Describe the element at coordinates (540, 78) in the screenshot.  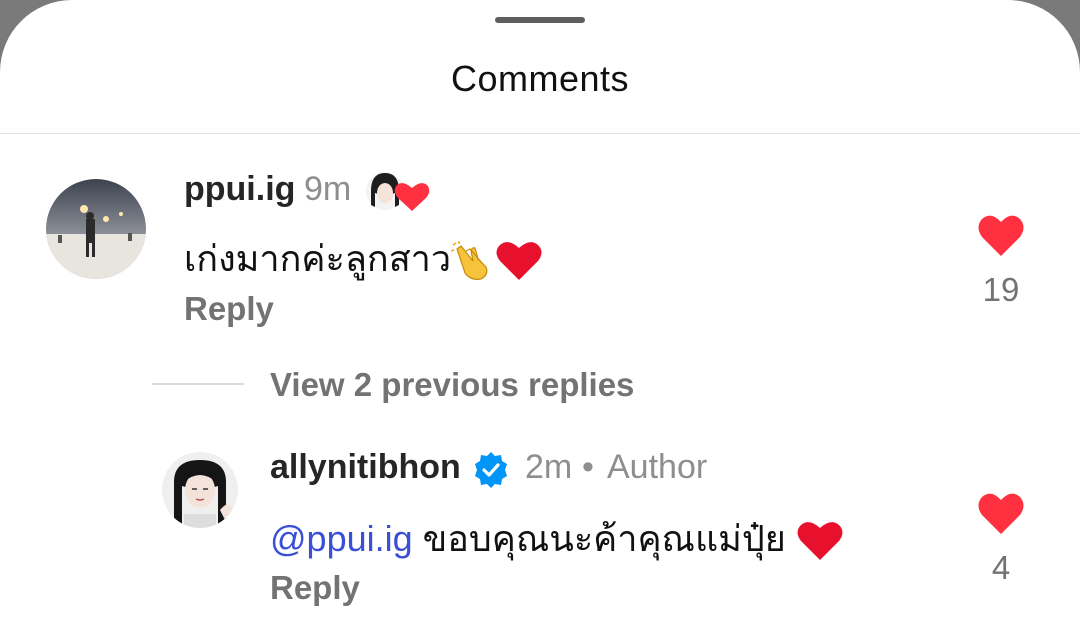
I see `sheet-title: Comments` at that location.